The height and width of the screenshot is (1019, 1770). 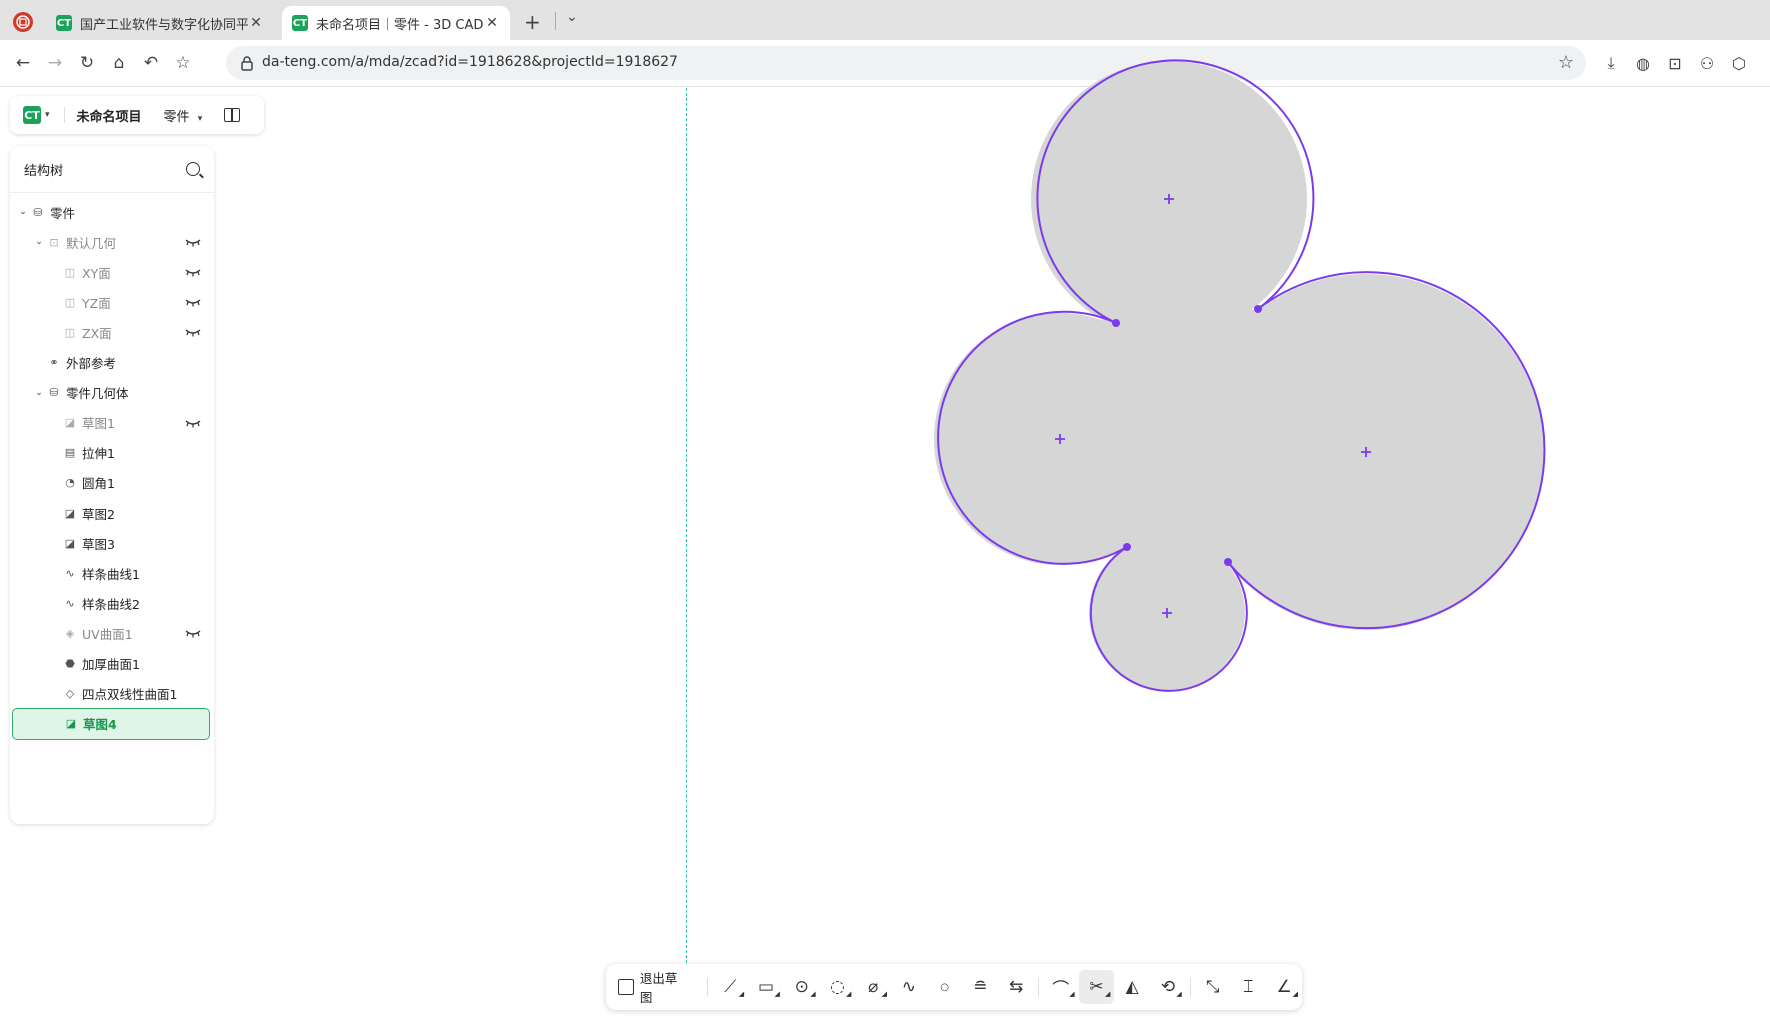 I want to click on tree-item-label: 草图4, so click(x=100, y=725).